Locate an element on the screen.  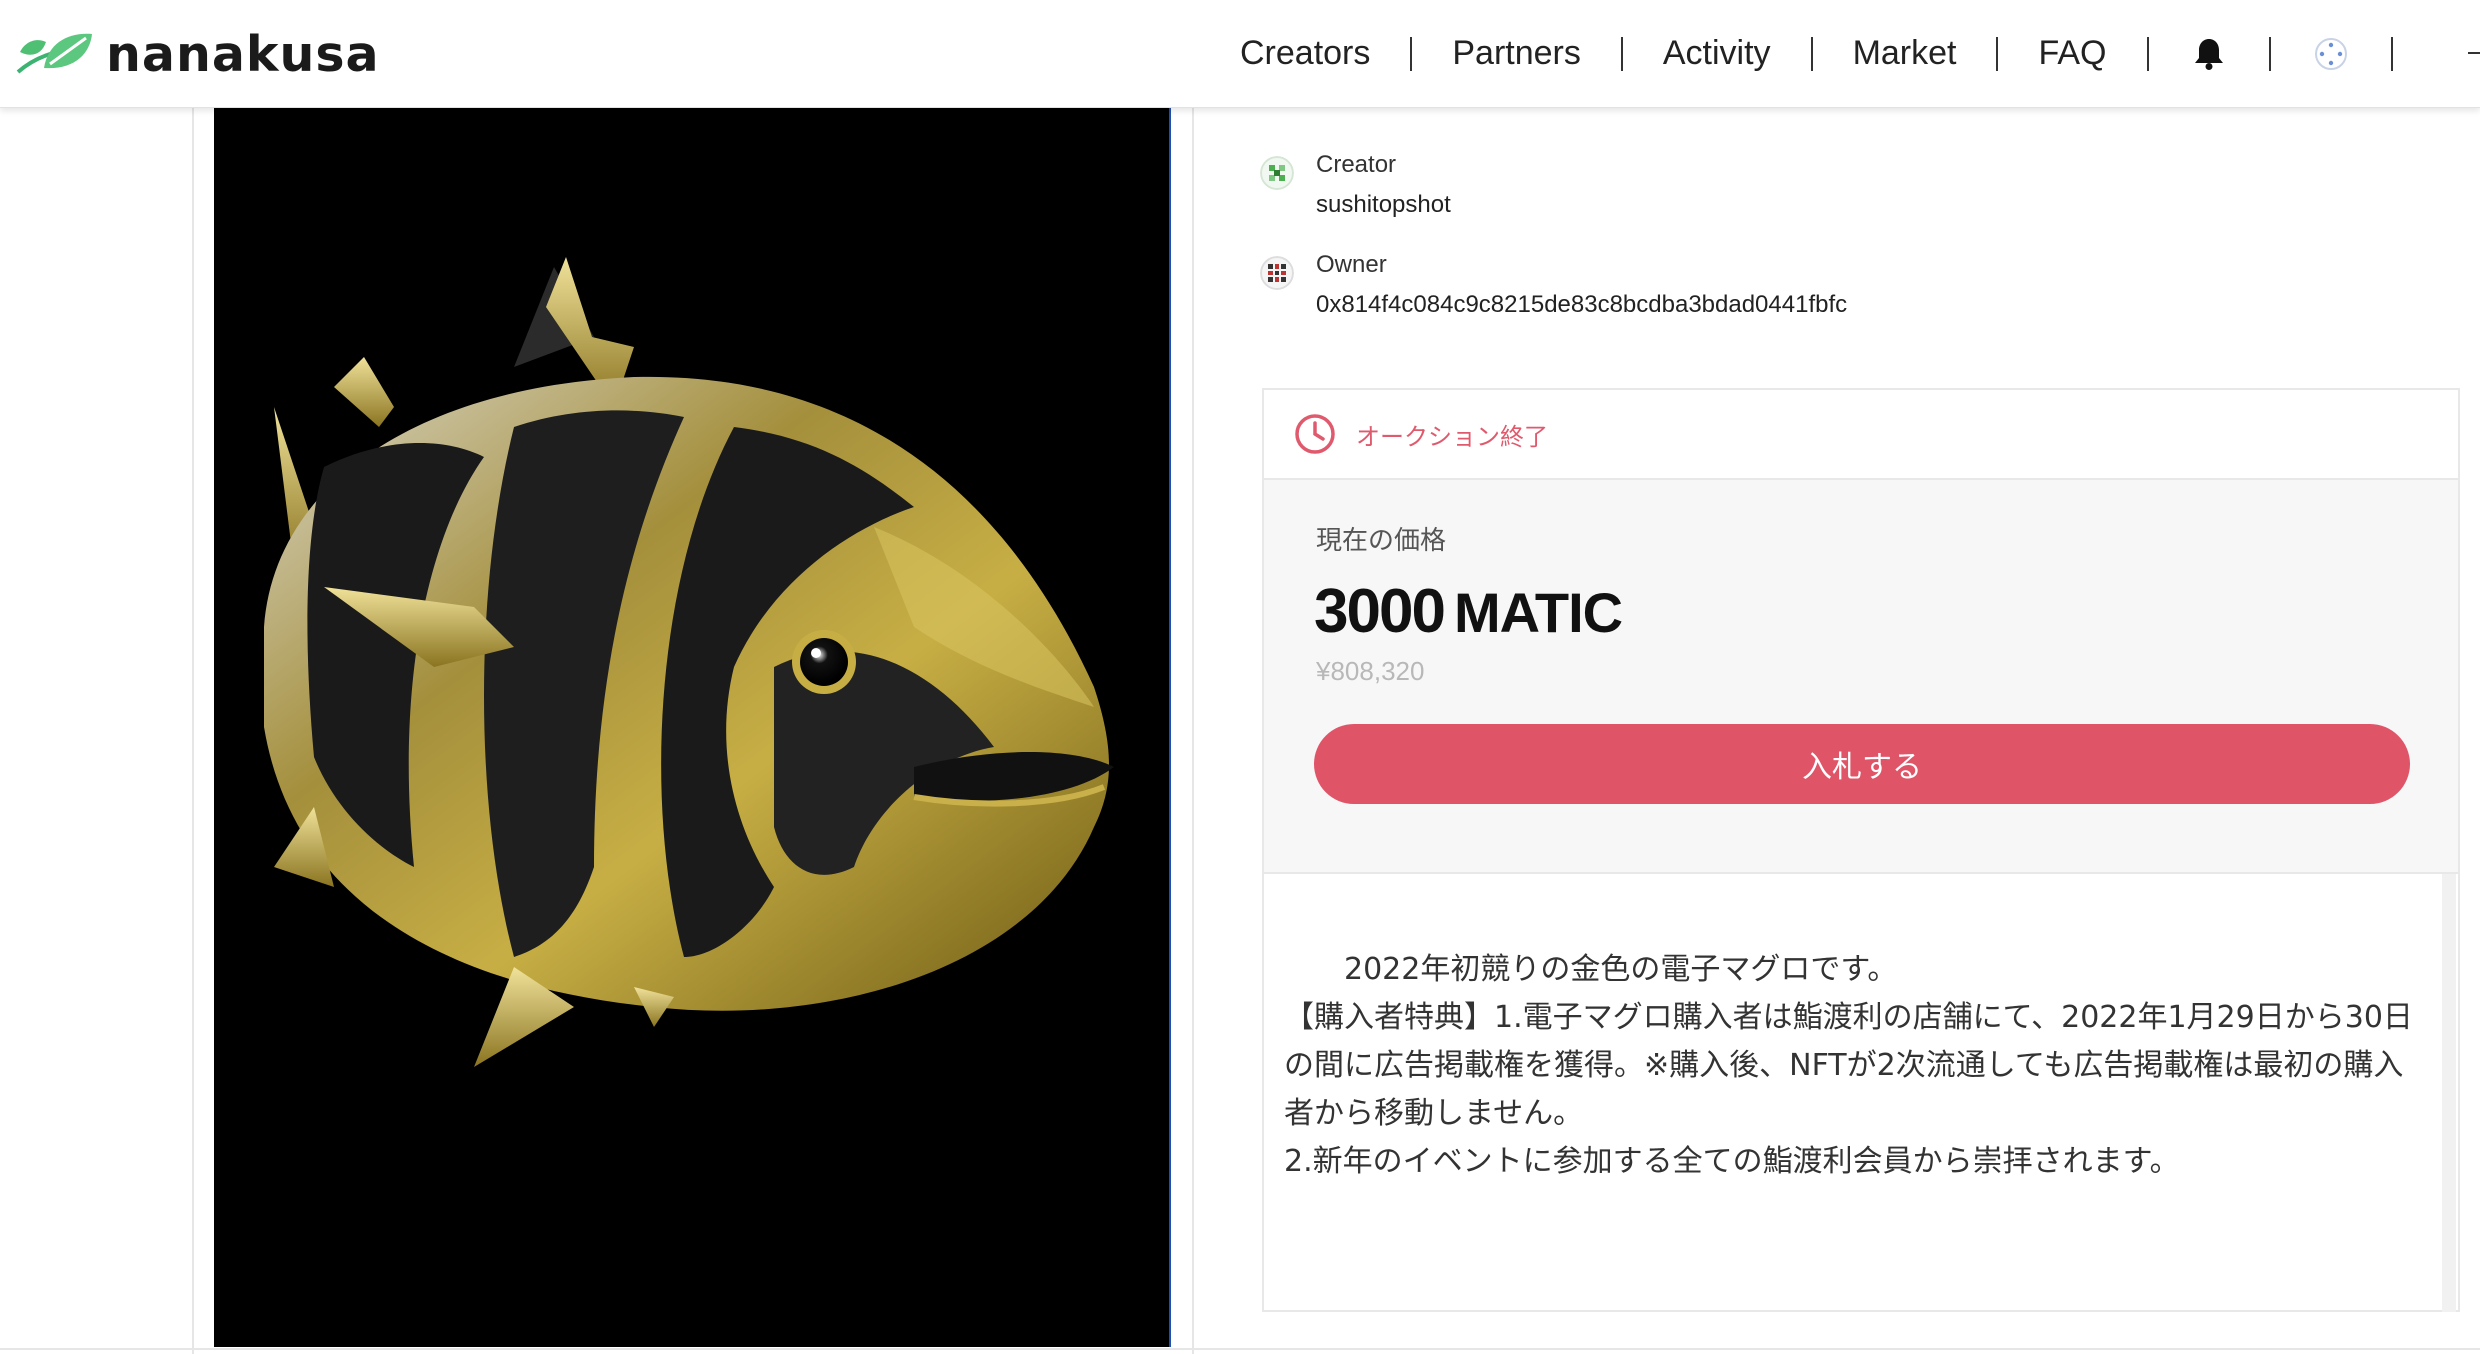
creator-avatar-icon is located at coordinates (1277, 173).